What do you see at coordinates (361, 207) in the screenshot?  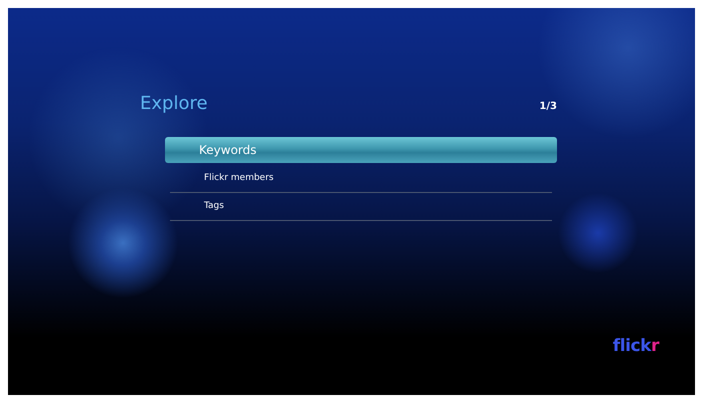 I see `menu-item: Tags` at bounding box center [361, 207].